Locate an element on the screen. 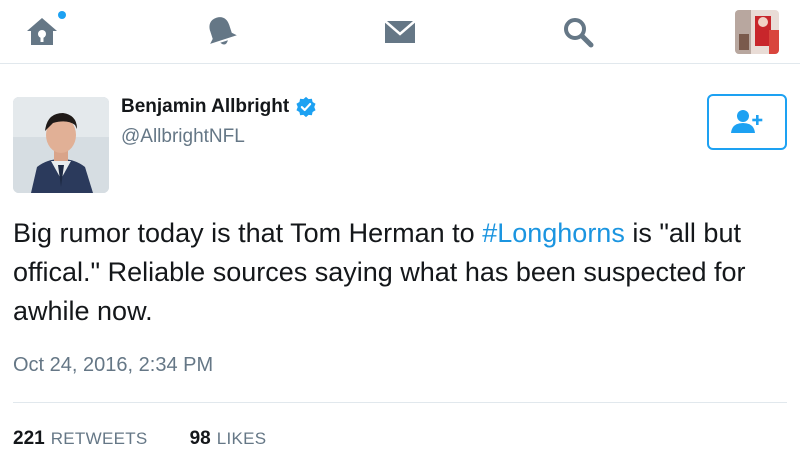 The image size is (800, 472). author-avatar is located at coordinates (61, 145).